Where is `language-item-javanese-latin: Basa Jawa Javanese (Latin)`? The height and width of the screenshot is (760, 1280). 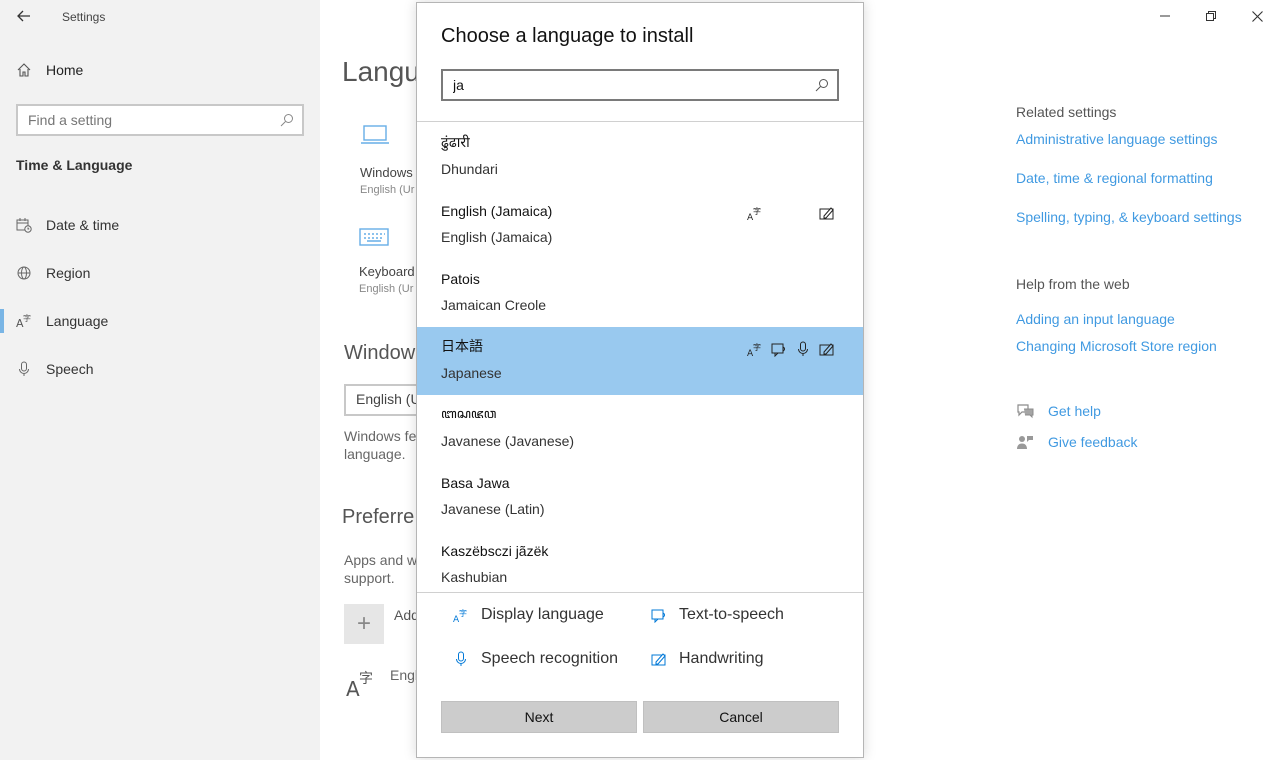
language-item-javanese-latin: Basa Jawa Javanese (Latin) is located at coordinates (640, 497).